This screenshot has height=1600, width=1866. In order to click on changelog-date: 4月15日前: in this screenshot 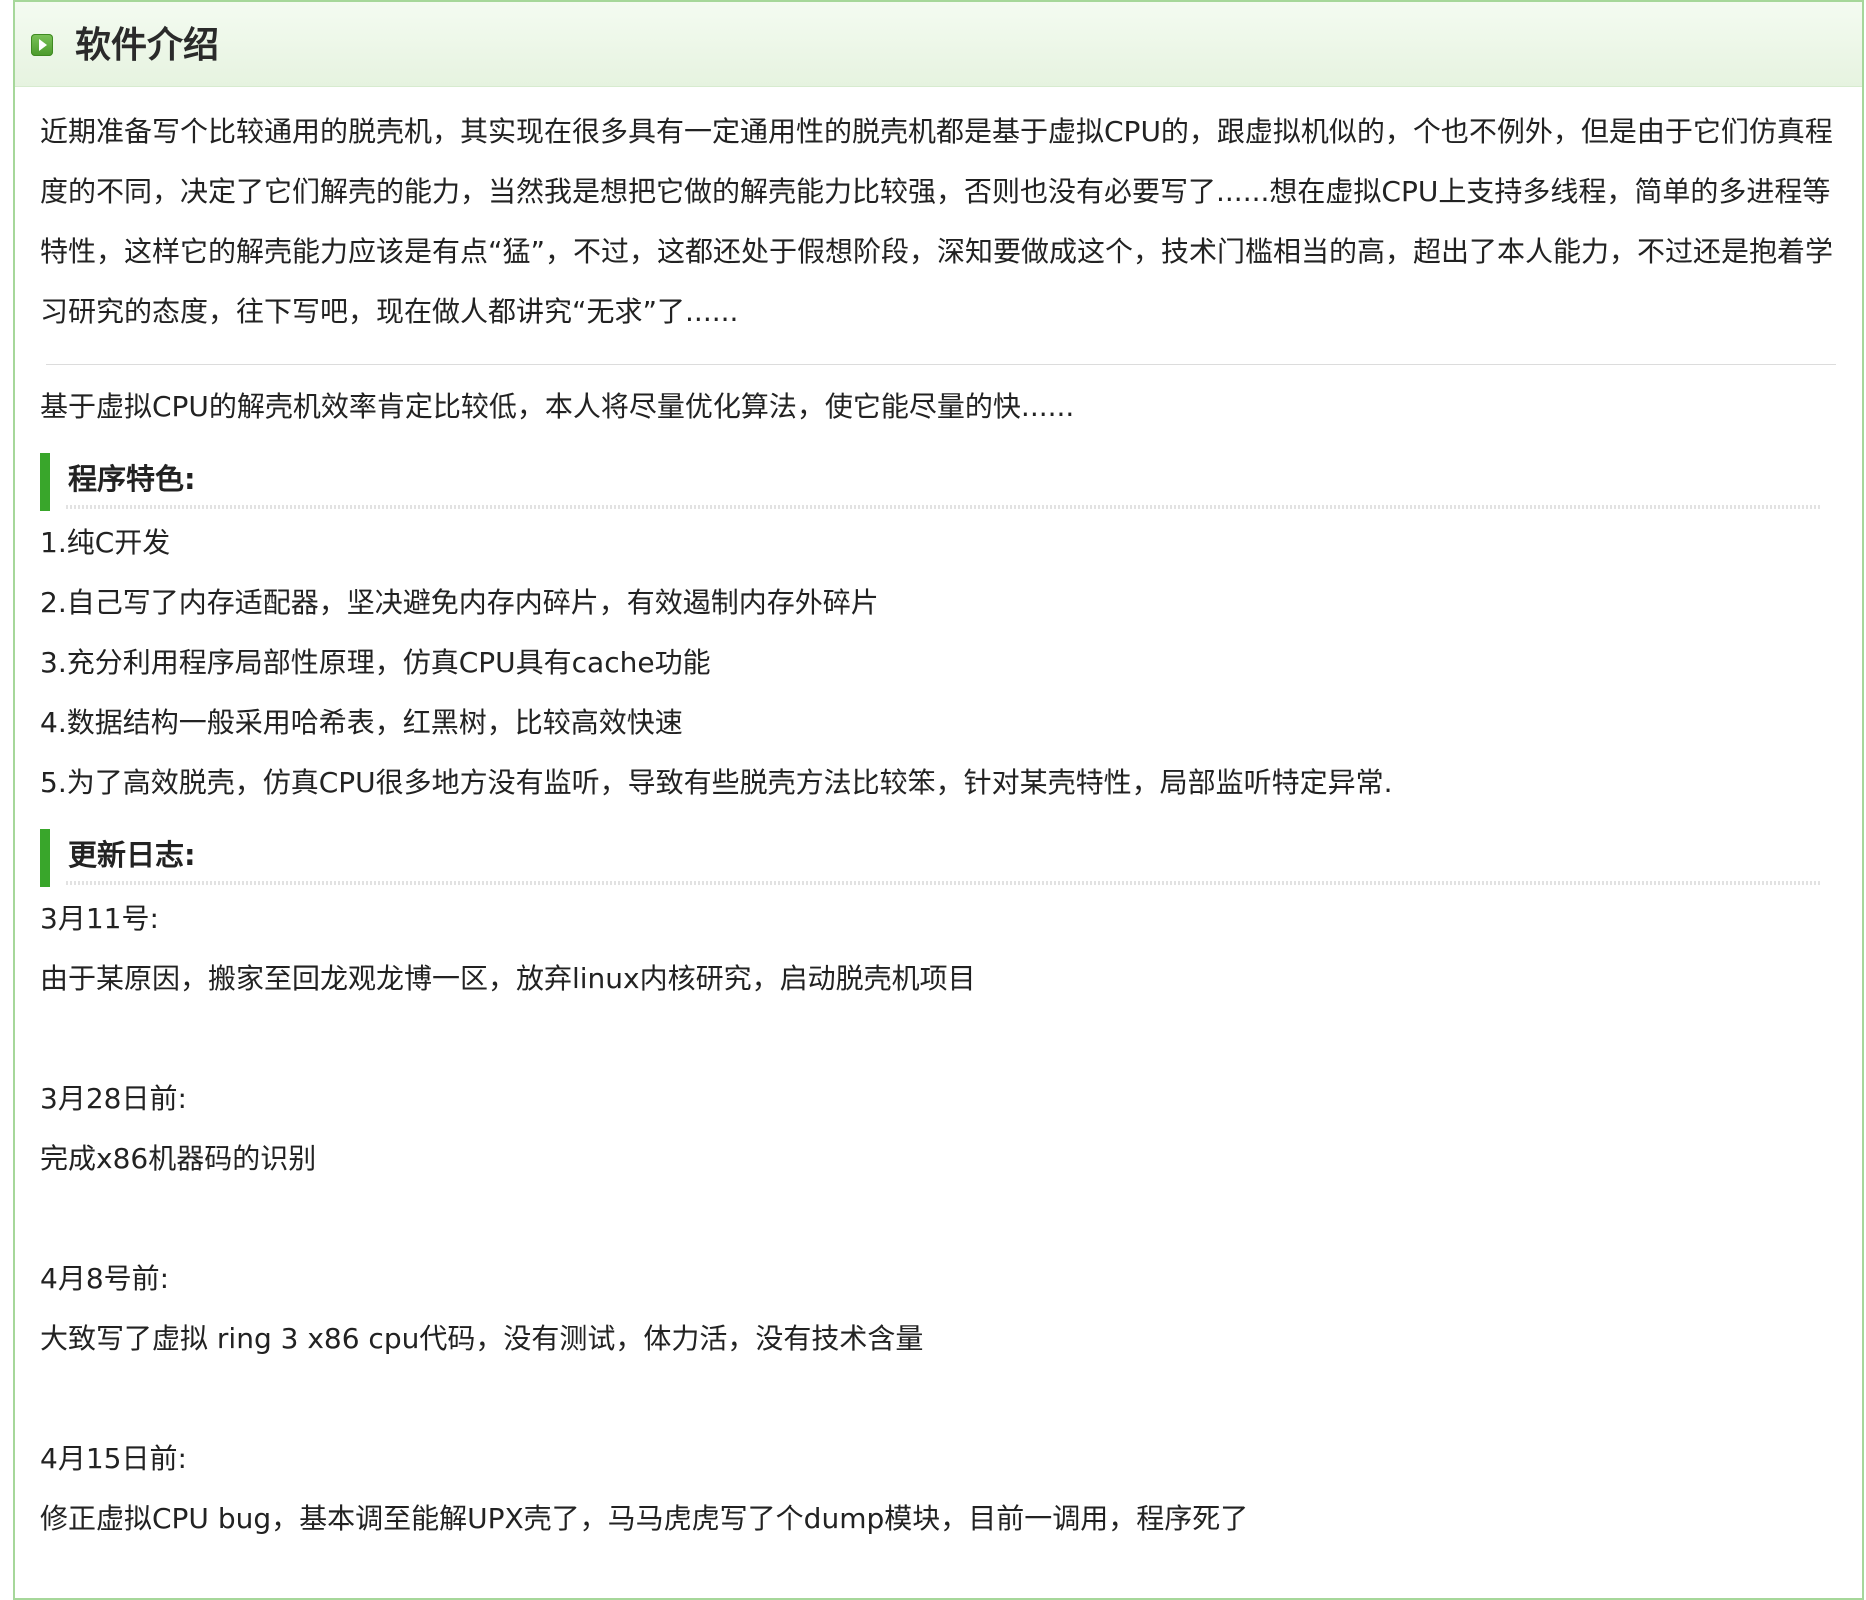, I will do `click(113, 1458)`.